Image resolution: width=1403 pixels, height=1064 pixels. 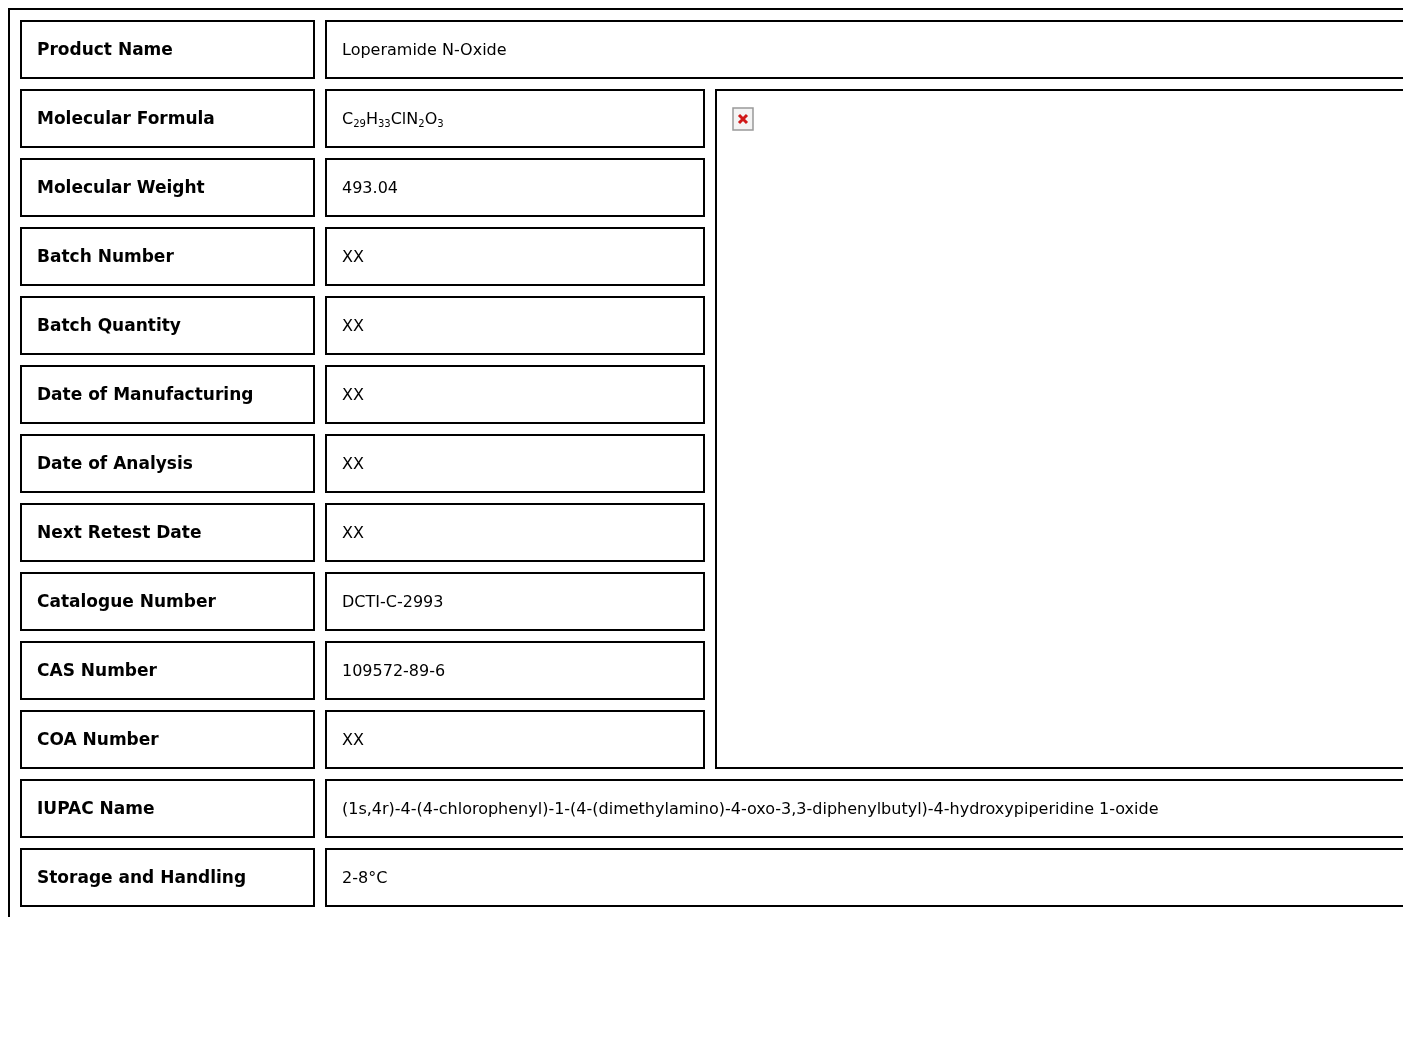 I want to click on field-value: Loperamide N-Oxide, so click(x=864, y=49).